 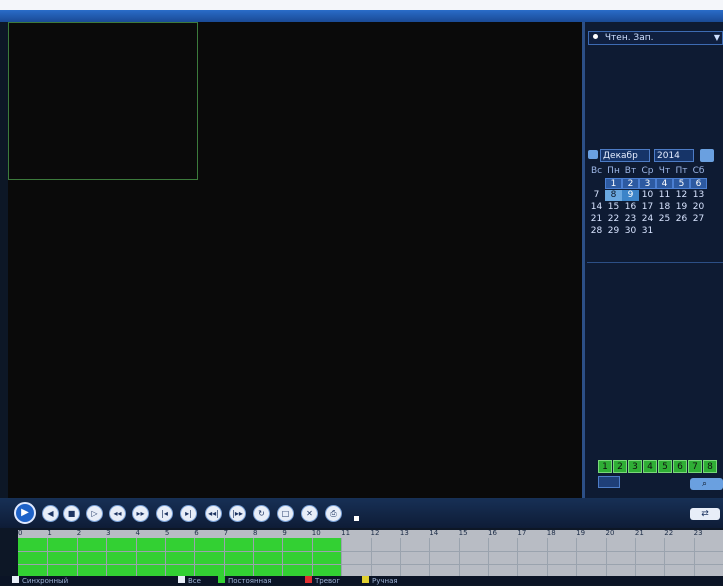 I want to click on calendar-day: 27, so click(x=698, y=219).